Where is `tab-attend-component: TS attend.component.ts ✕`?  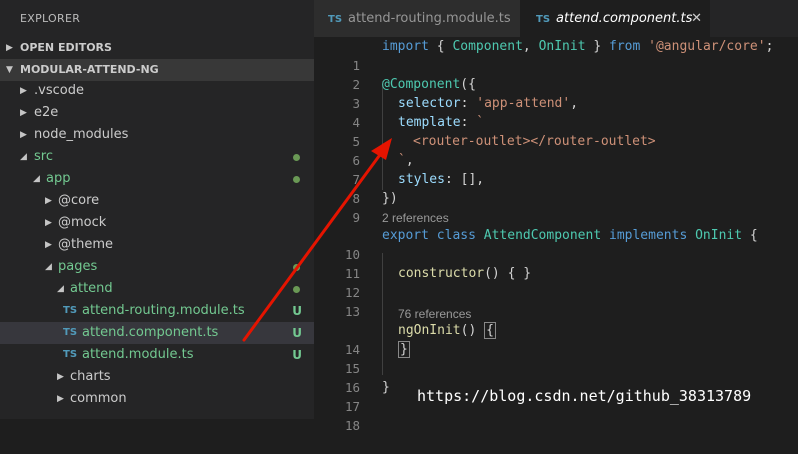
tab-attend-component: TS attend.component.ts ✕ is located at coordinates (615, 18).